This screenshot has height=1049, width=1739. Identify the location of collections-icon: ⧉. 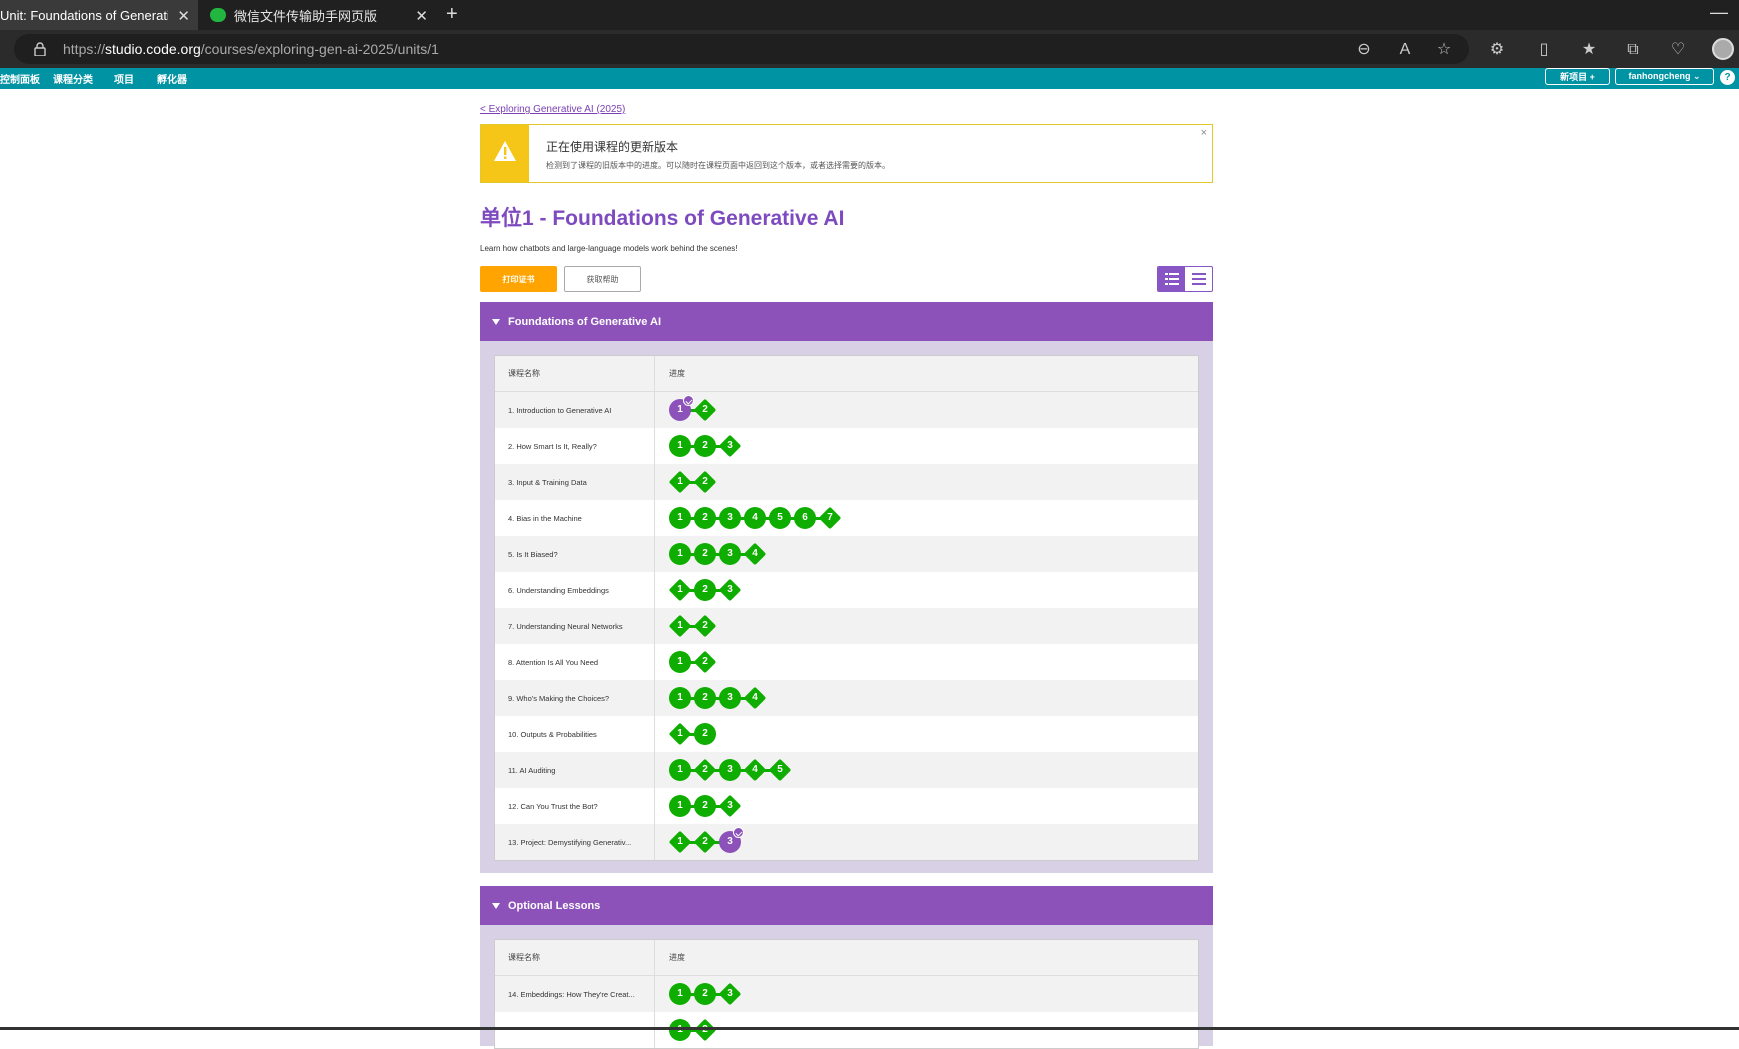
(1633, 50).